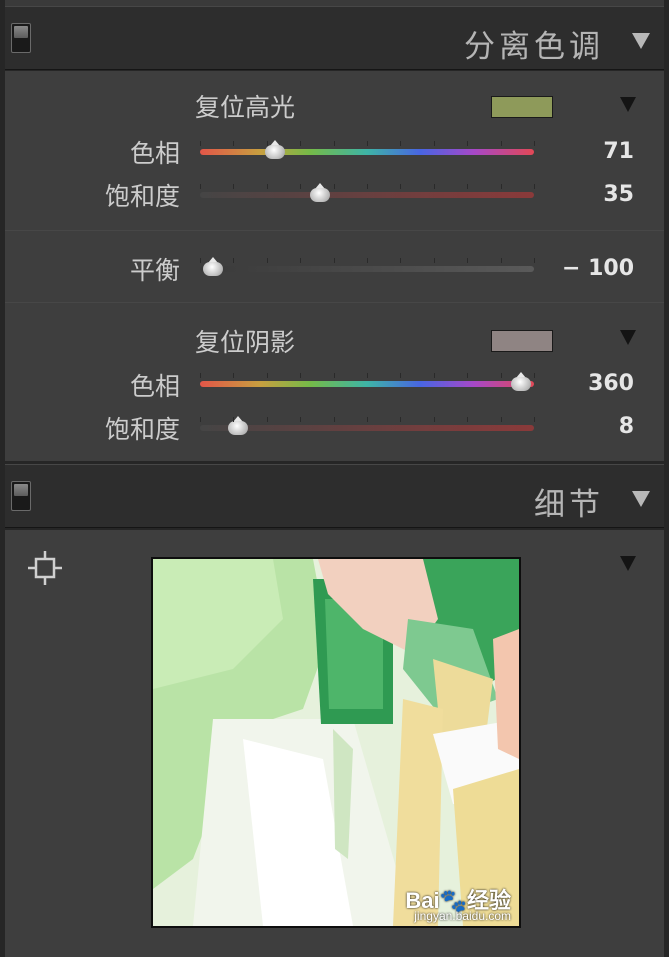  I want to click on shadows-color-swatch, so click(522, 341).